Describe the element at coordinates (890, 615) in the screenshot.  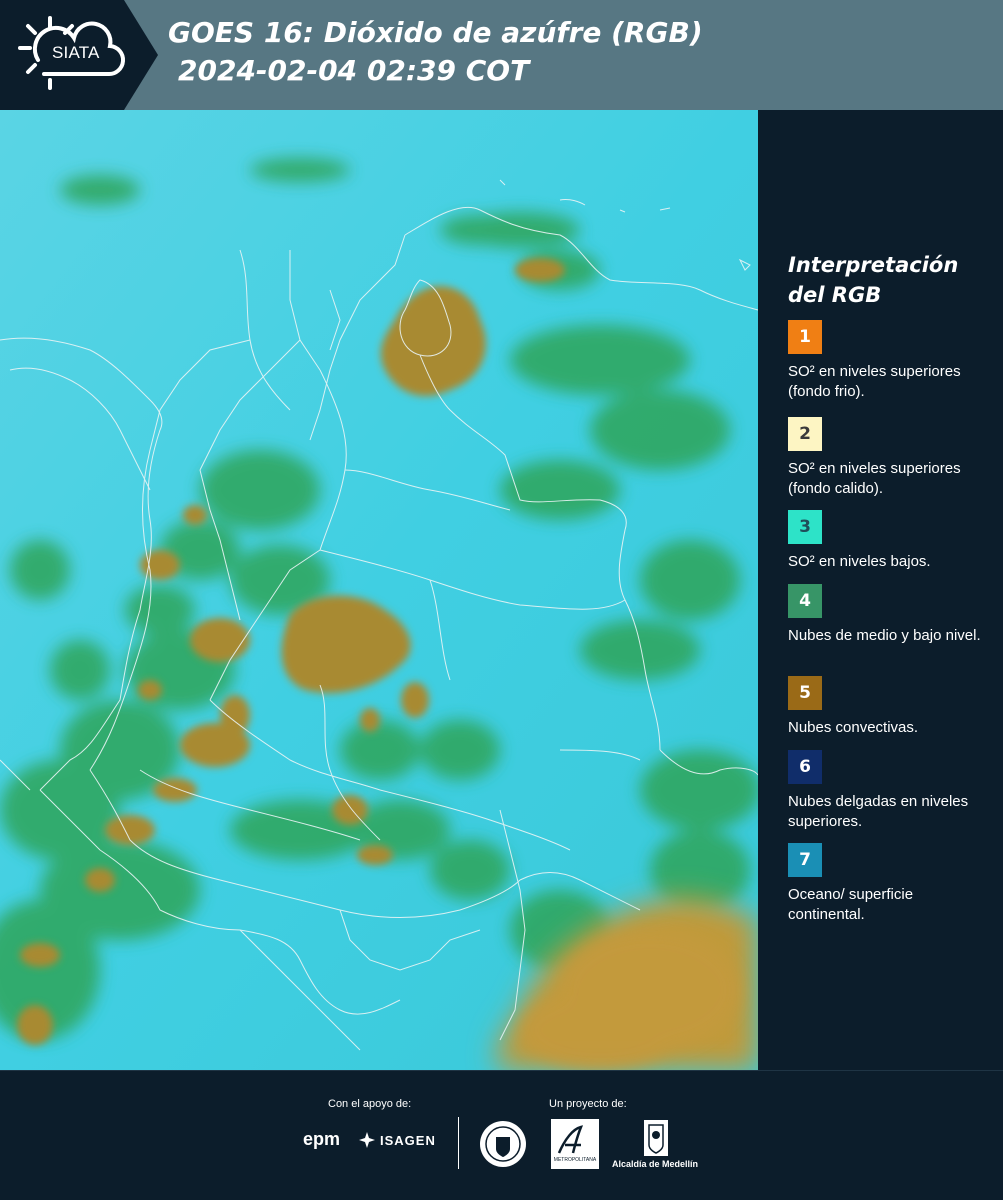
I see `legend-item-4: 4 Nubes de medio y bajo nivel.` at that location.